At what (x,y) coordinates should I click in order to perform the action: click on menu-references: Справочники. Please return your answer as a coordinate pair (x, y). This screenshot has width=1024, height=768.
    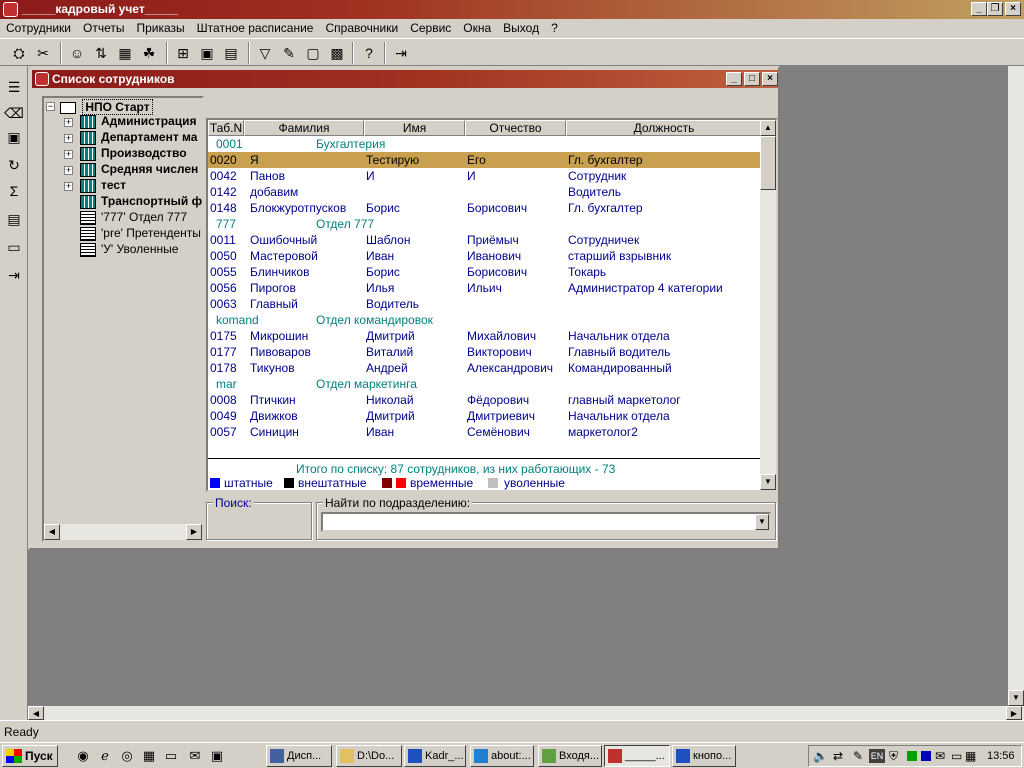
    Looking at the image, I should click on (361, 28).